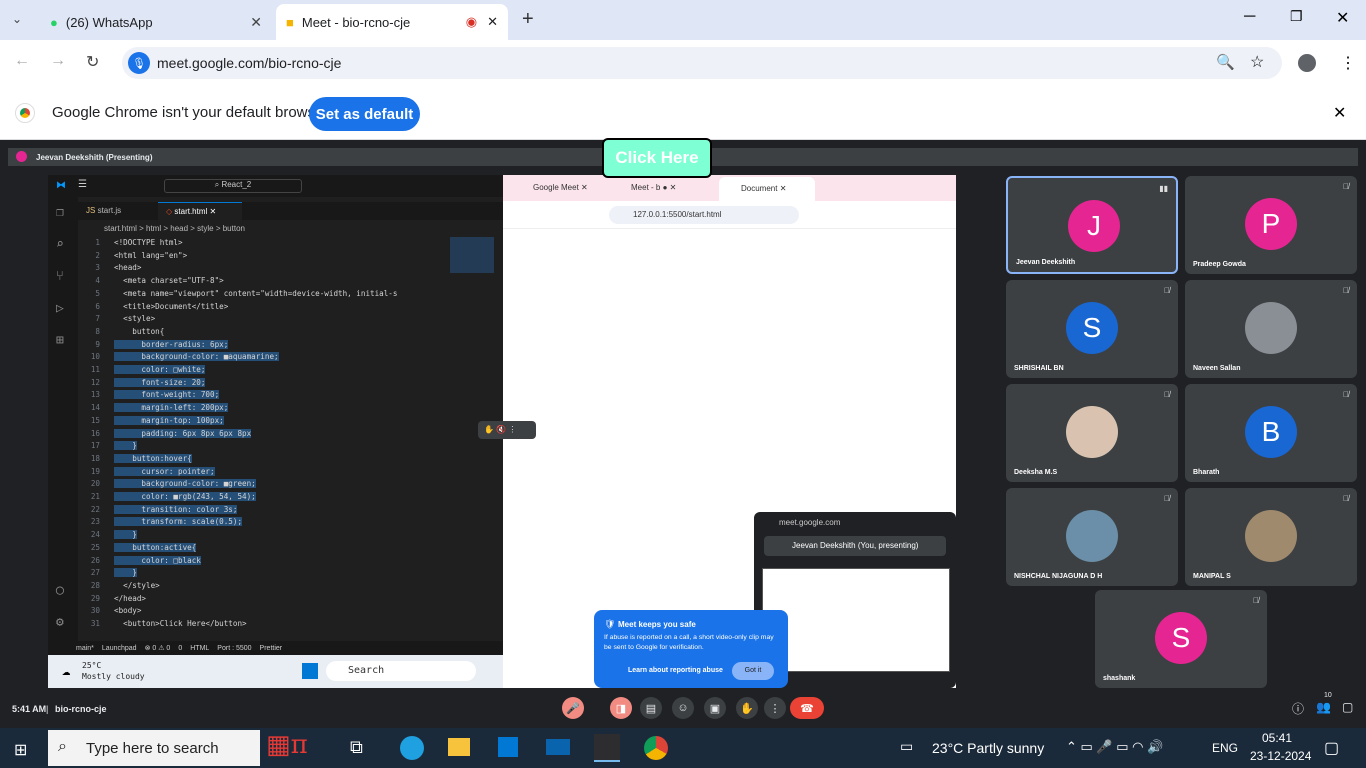 This screenshot has height=768, width=1366. I want to click on windows-search-box: Search, so click(401, 671).